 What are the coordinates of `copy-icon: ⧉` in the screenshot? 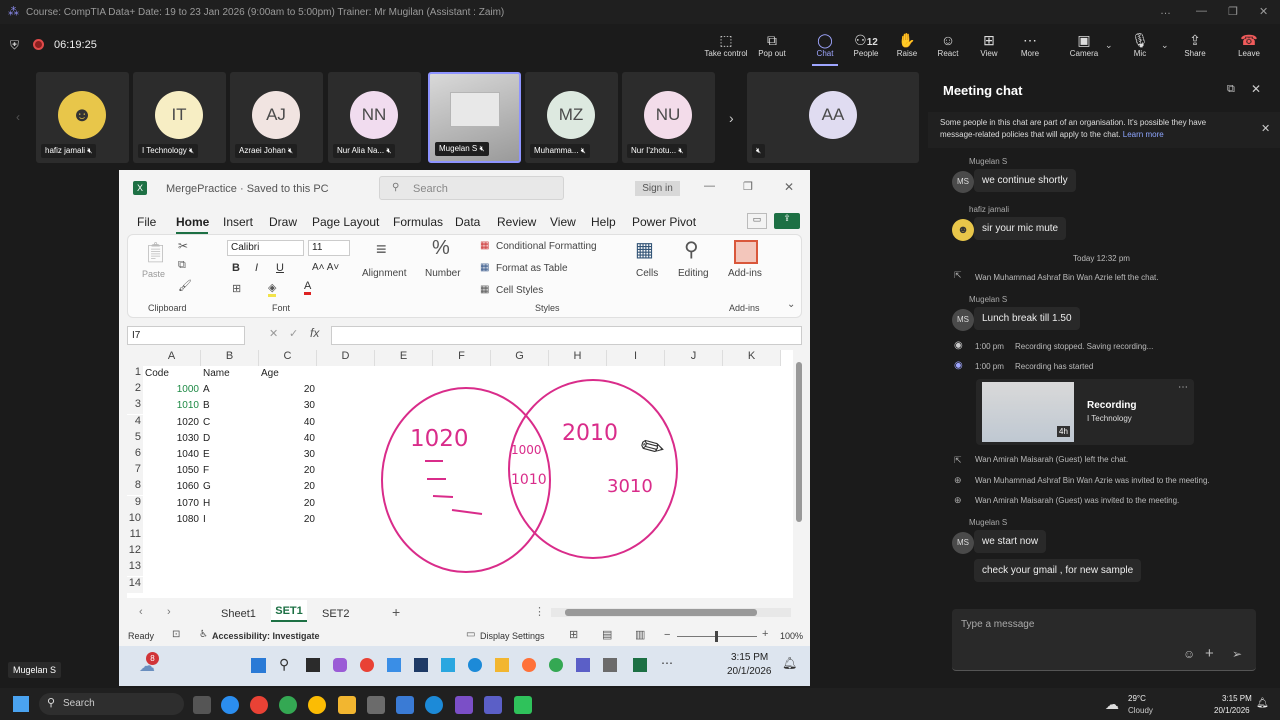 It's located at (182, 265).